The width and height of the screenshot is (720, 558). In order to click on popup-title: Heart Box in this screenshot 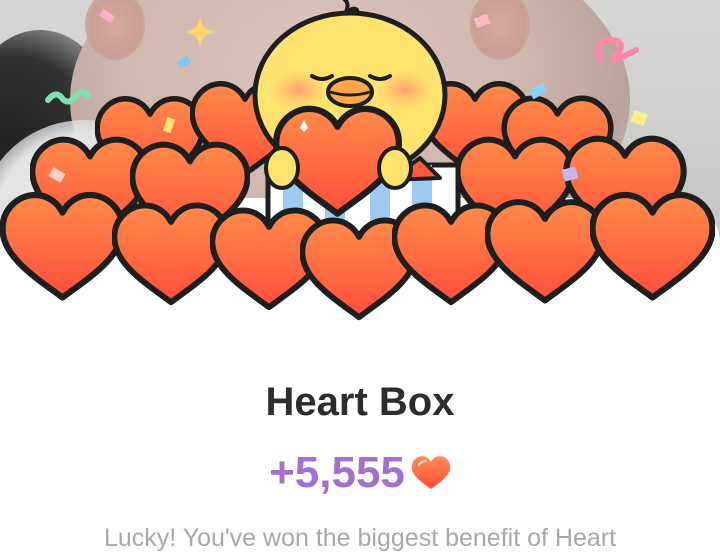, I will do `click(360, 402)`.